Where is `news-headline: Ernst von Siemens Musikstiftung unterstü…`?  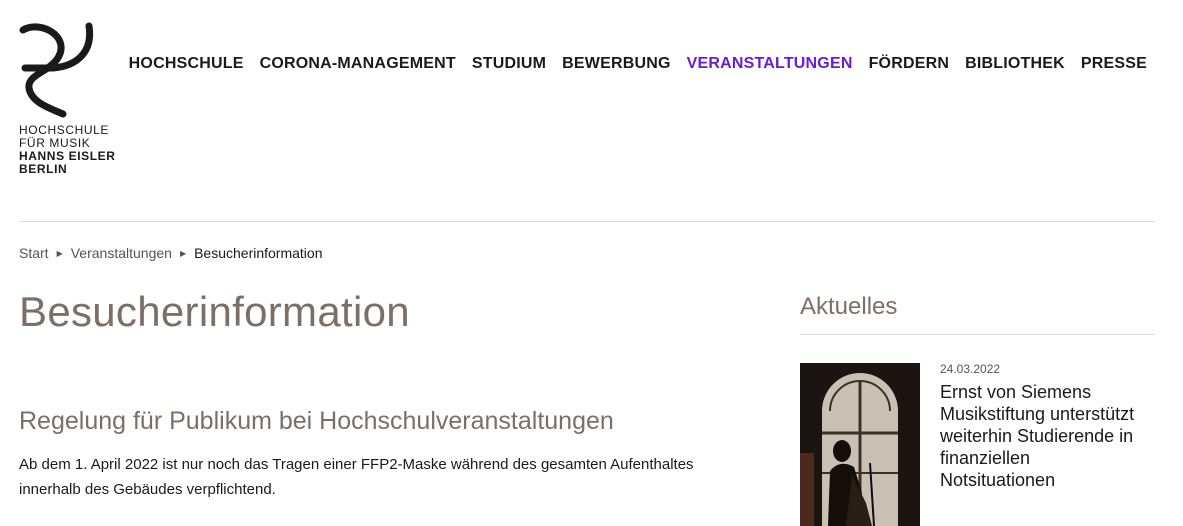 news-headline: Ernst von Siemens Musikstiftung unterstü… is located at coordinates (1045, 436).